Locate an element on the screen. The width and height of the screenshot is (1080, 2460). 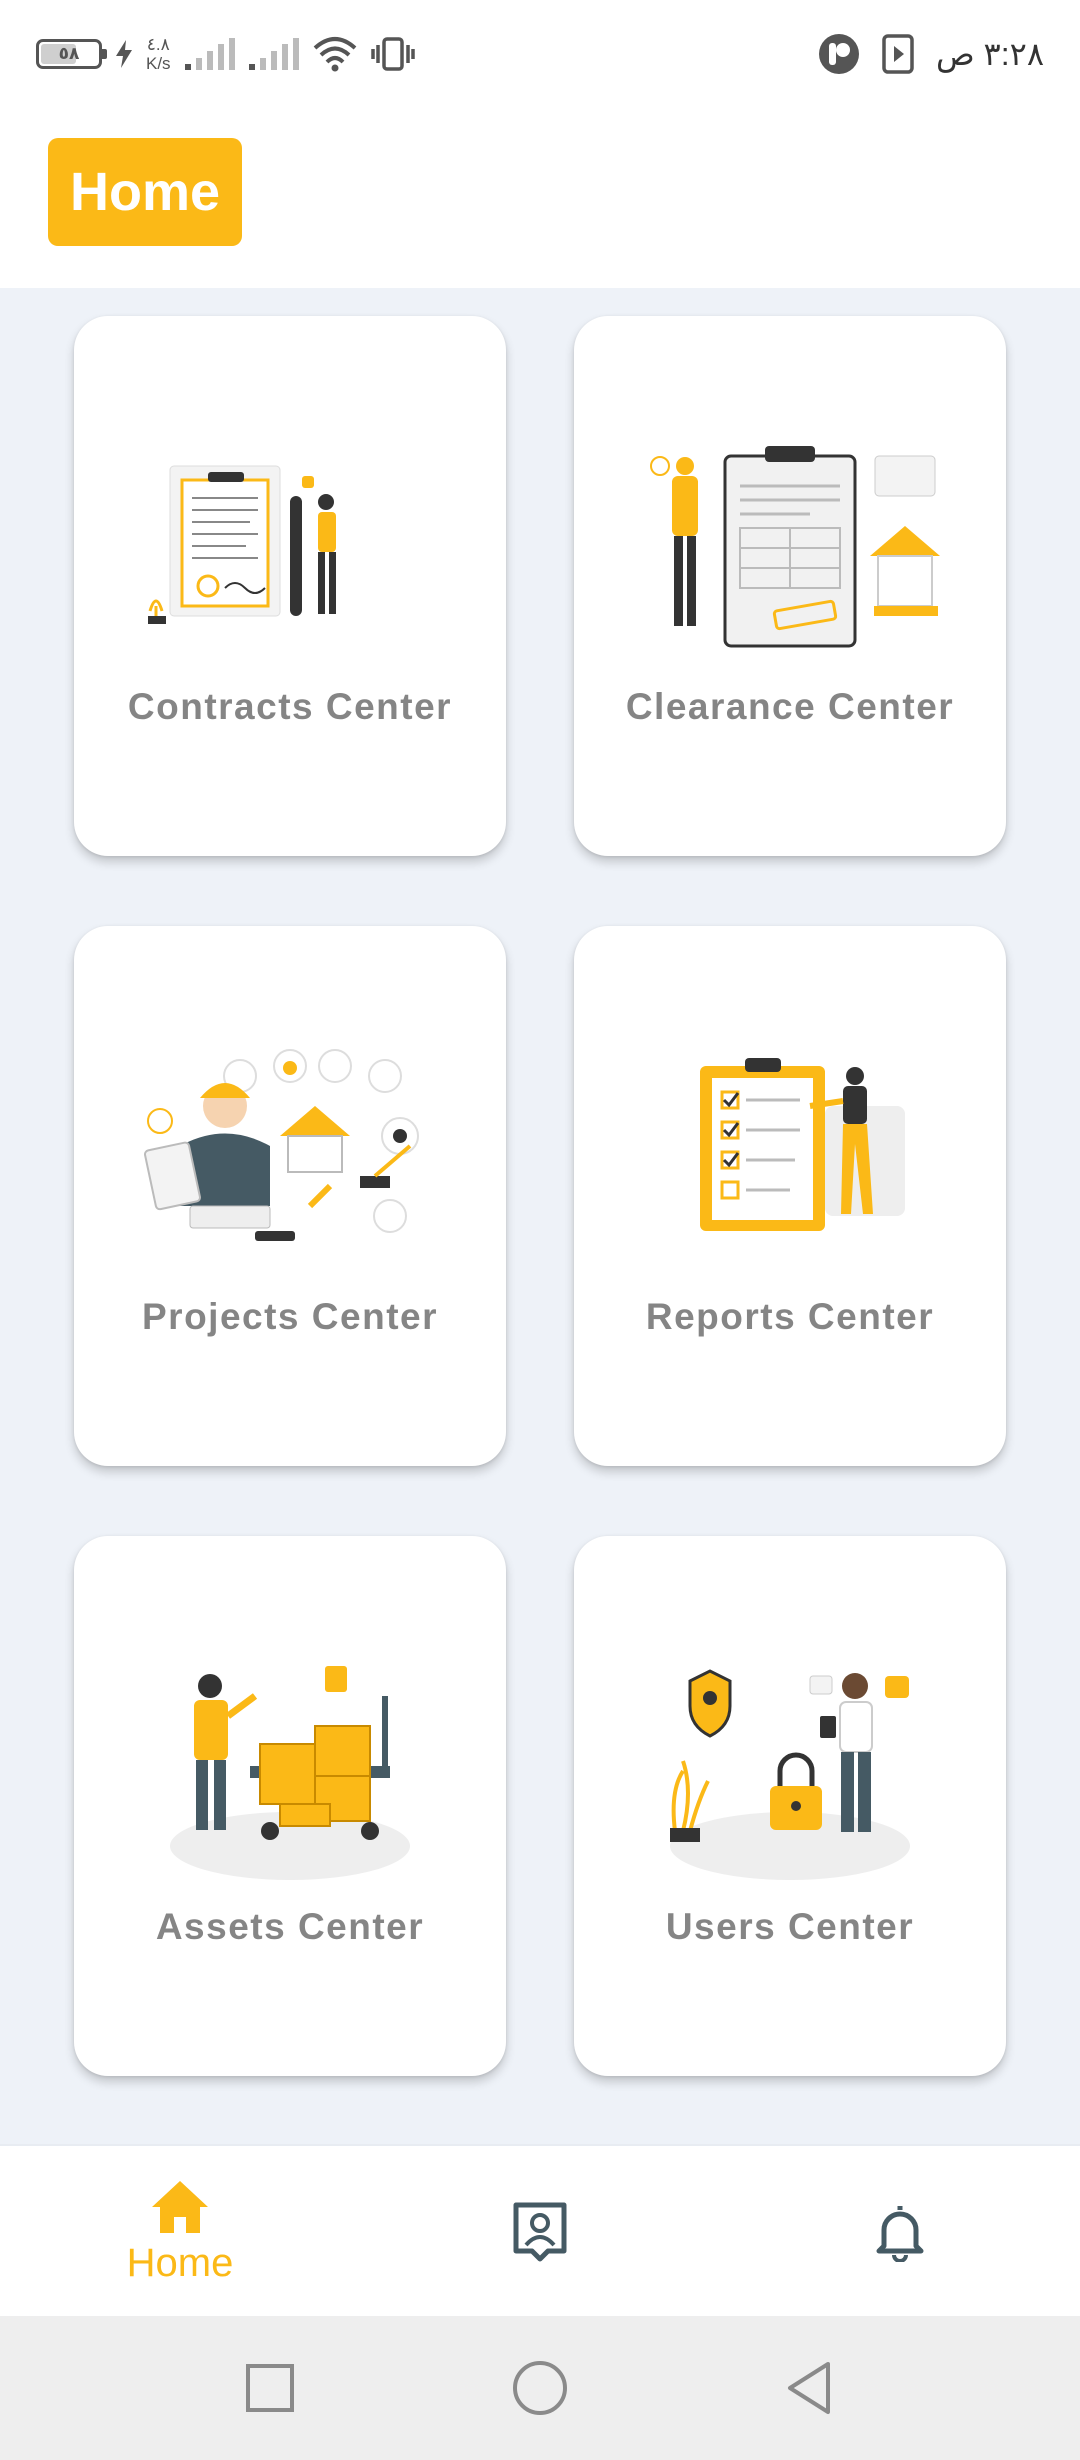
card-label: Reports Center is located at coordinates (790, 1316).